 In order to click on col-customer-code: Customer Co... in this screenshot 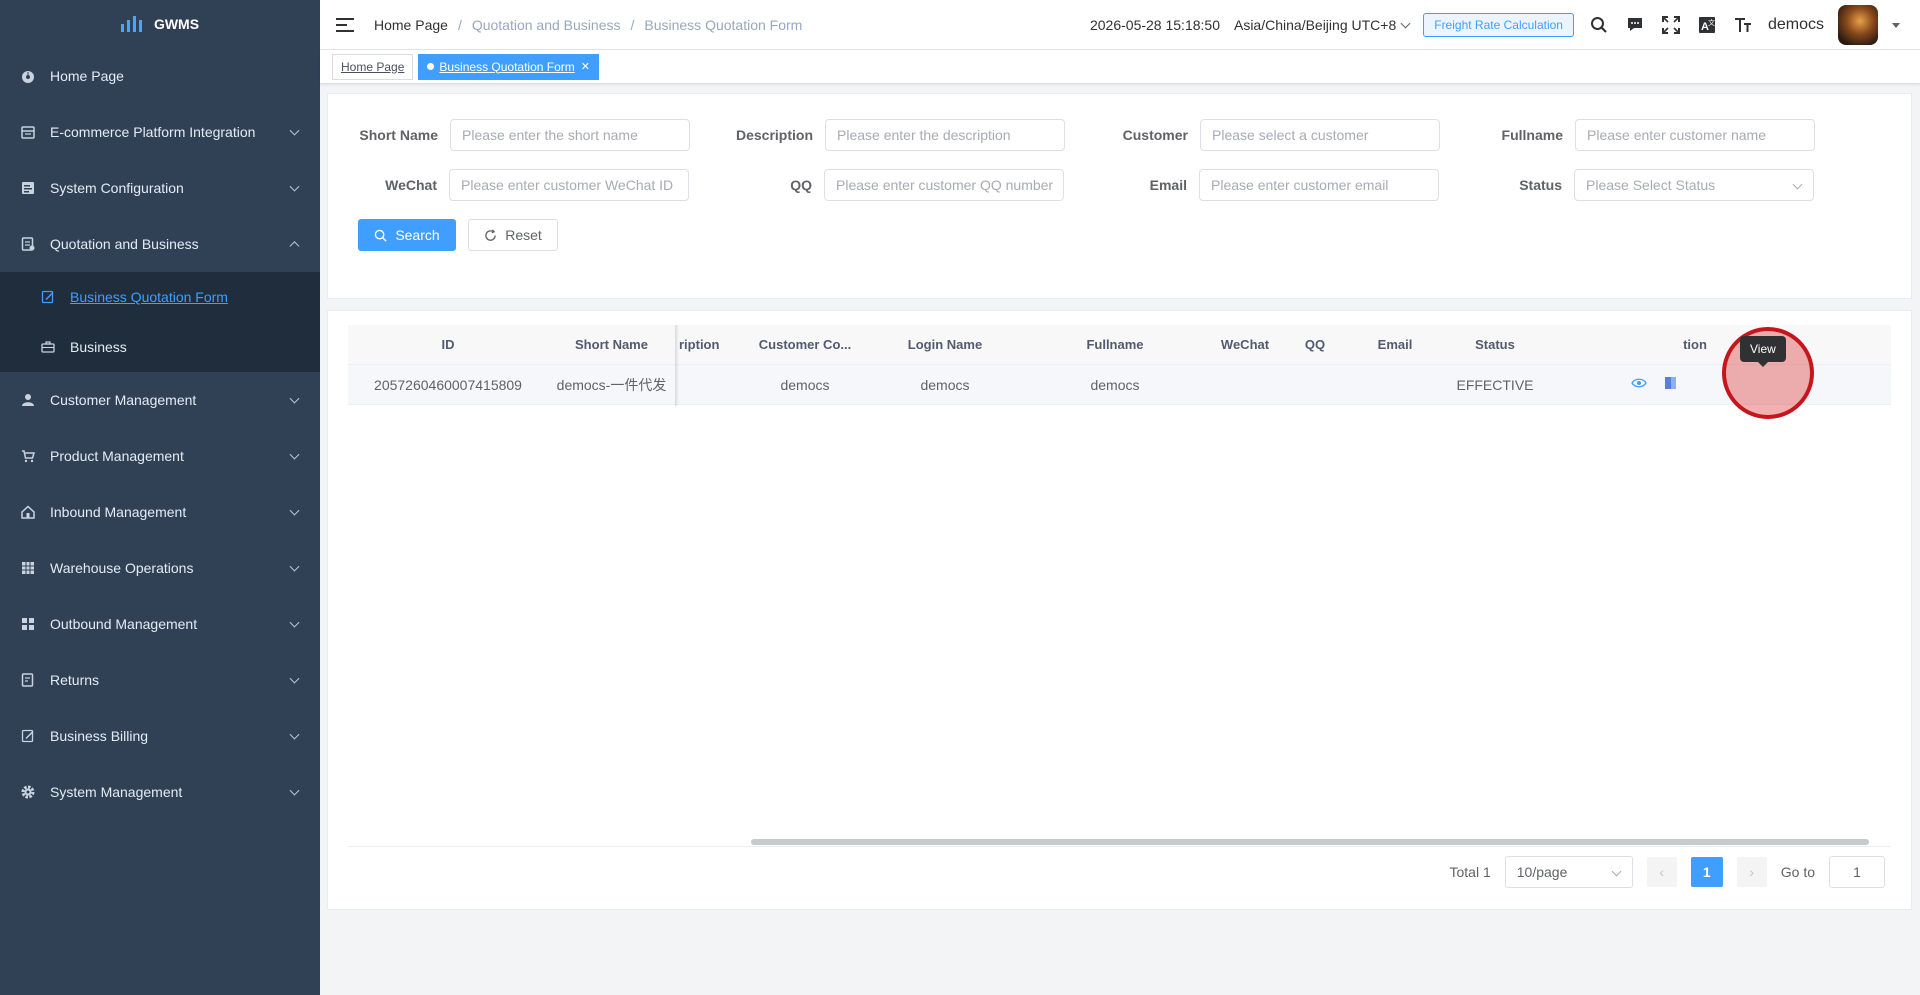, I will do `click(805, 344)`.